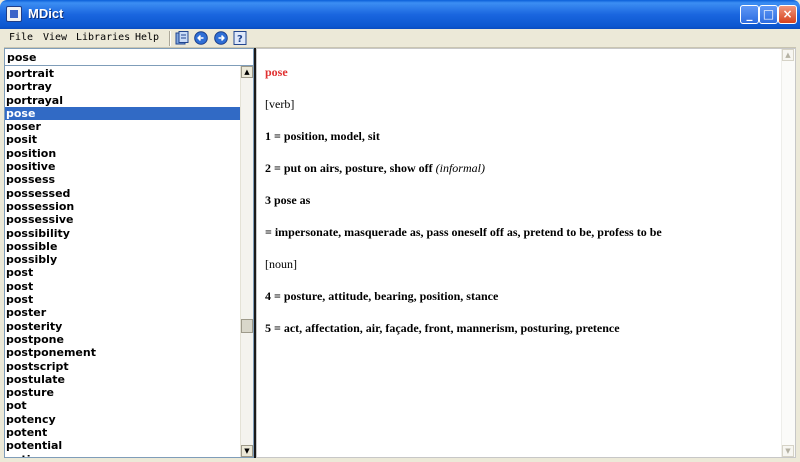  Describe the element at coordinates (147, 37) in the screenshot. I see `menu-help: Help` at that location.